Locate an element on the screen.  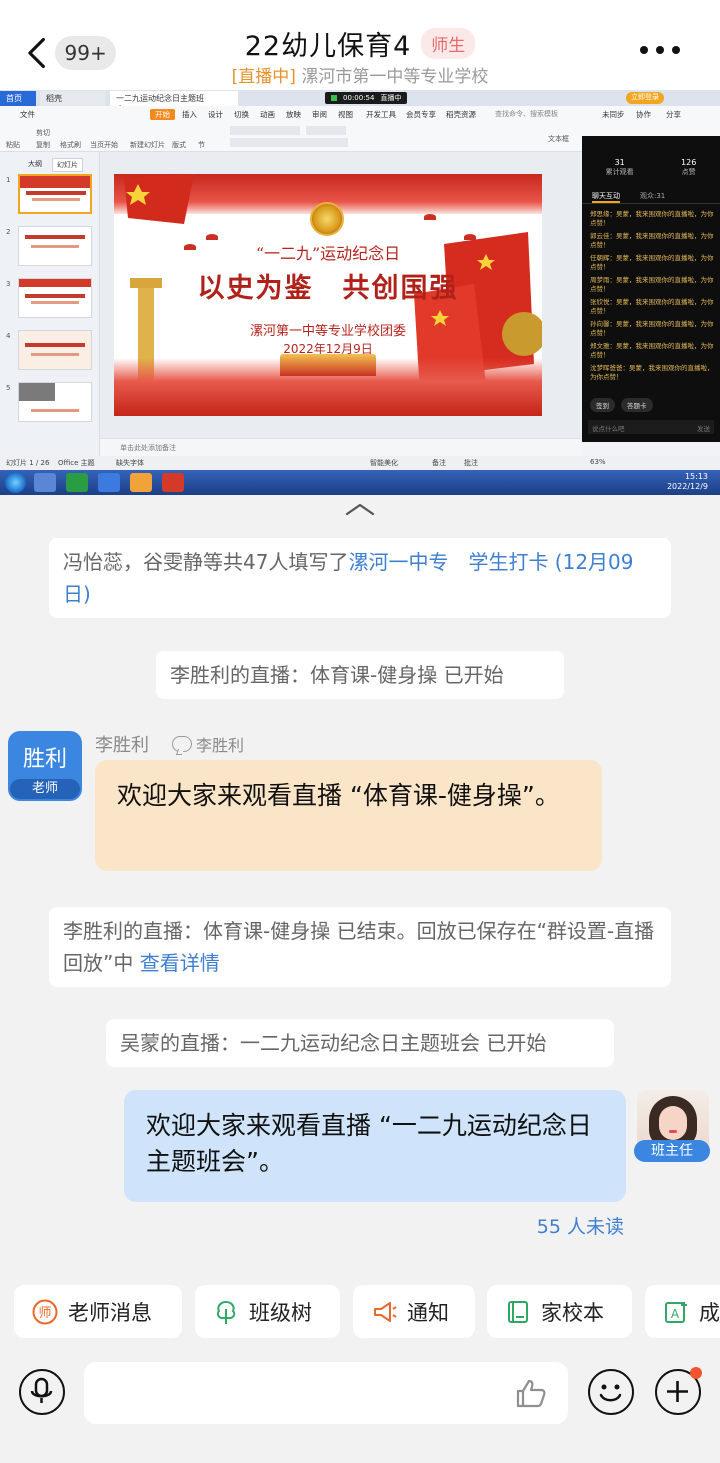
microphone-icon is located at coordinates (41, 1390).